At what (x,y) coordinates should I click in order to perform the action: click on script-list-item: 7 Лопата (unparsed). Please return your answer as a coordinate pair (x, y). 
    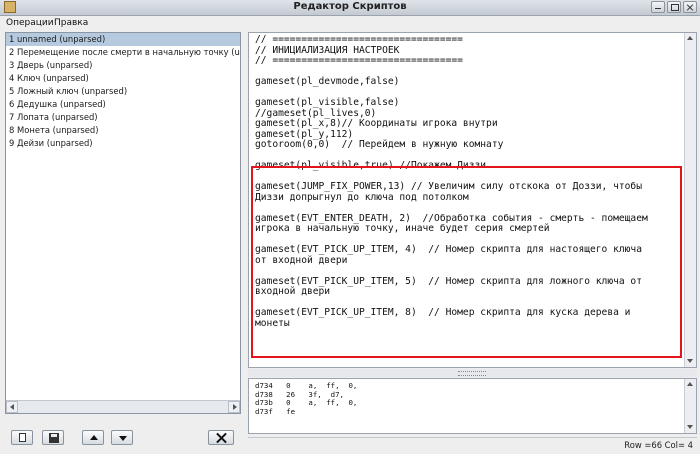
    Looking at the image, I should click on (123, 117).